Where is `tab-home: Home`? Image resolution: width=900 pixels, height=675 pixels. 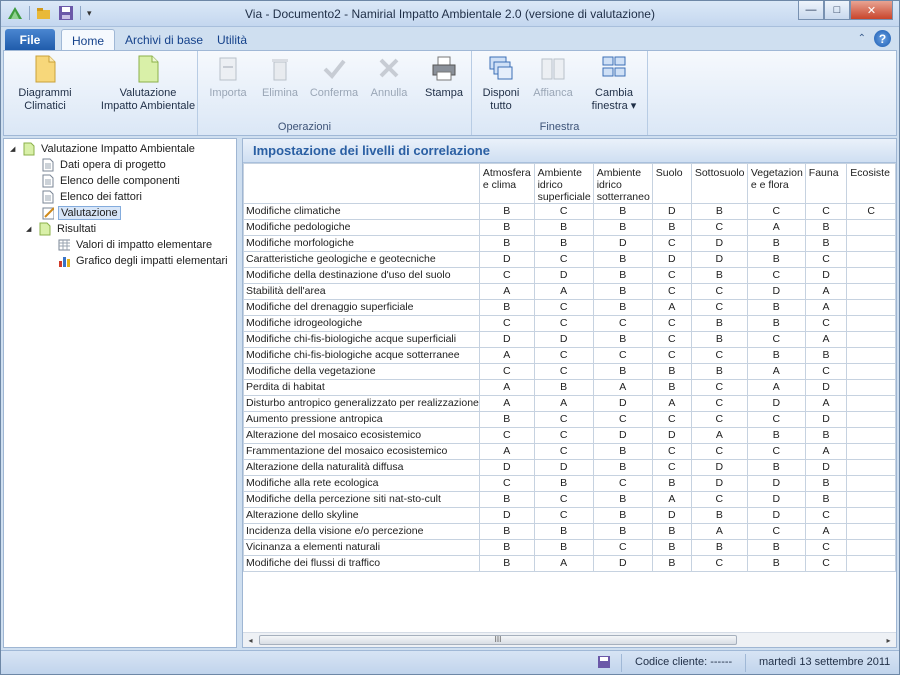
tab-home: Home is located at coordinates (88, 40).